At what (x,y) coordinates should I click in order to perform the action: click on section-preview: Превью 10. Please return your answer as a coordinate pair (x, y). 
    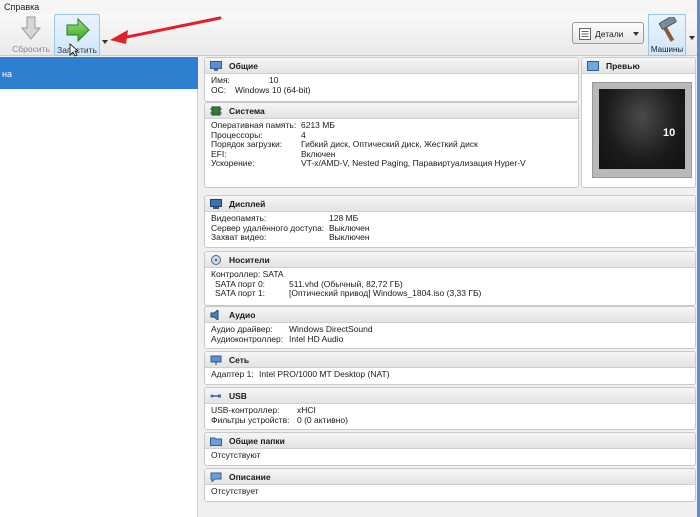
    Looking at the image, I should click on (638, 122).